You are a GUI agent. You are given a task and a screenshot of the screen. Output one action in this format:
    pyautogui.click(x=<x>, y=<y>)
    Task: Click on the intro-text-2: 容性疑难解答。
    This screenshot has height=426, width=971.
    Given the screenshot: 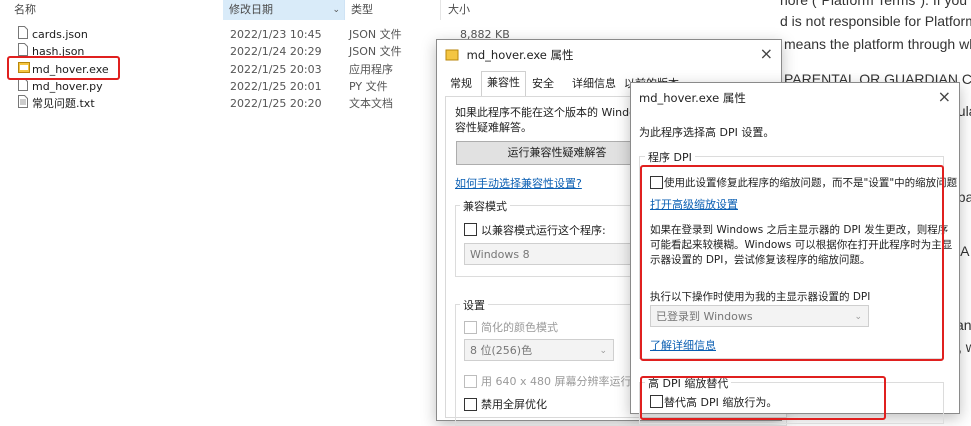 What is the action you would take?
    pyautogui.click(x=493, y=127)
    